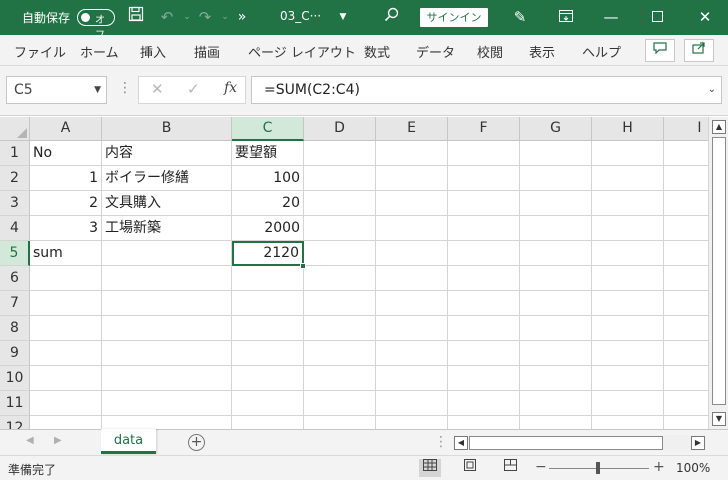 The image size is (728, 480). I want to click on formula-input: =SUM(C2:C4) ⌄, so click(486, 90).